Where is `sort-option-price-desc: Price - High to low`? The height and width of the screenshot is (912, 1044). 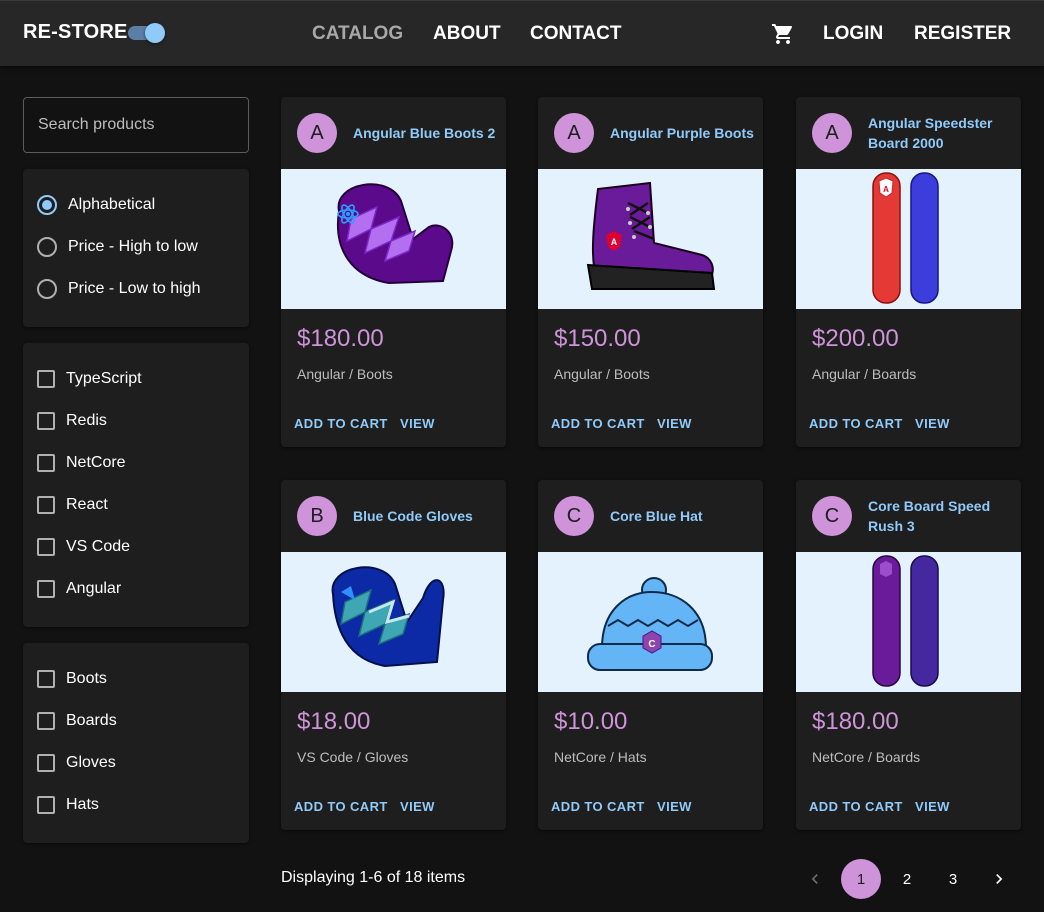 sort-option-price-desc: Price - High to low is located at coordinates (117, 247).